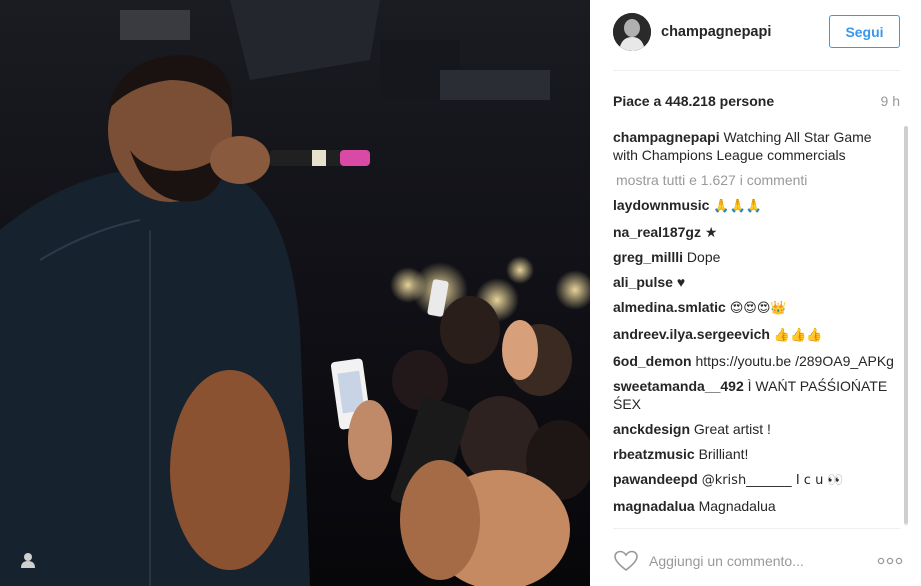 Image resolution: width=921 pixels, height=586 pixels. I want to click on heart-outline-icon, so click(626, 561).